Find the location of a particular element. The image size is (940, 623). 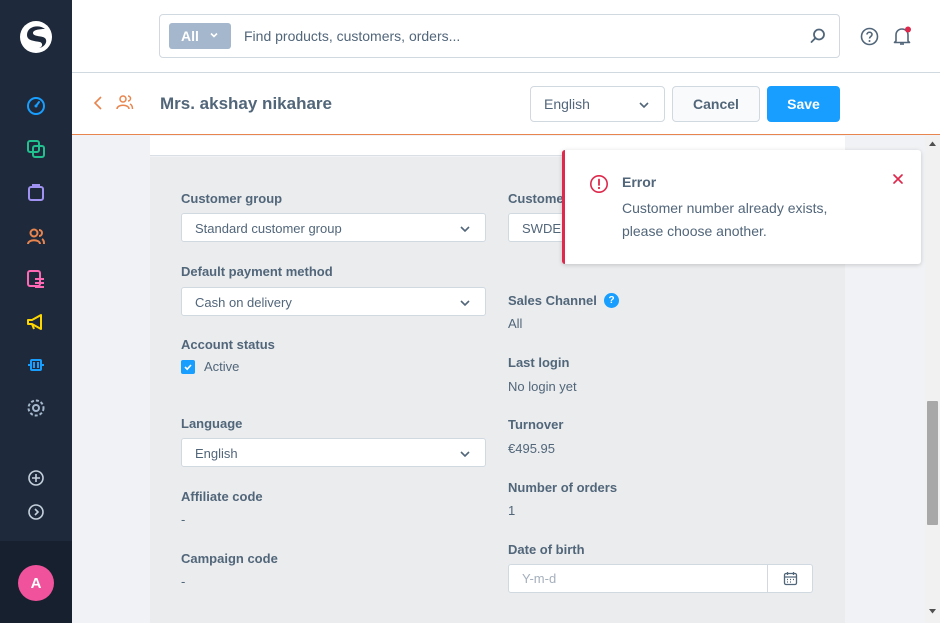

shopware-logo-icon is located at coordinates (36, 37).